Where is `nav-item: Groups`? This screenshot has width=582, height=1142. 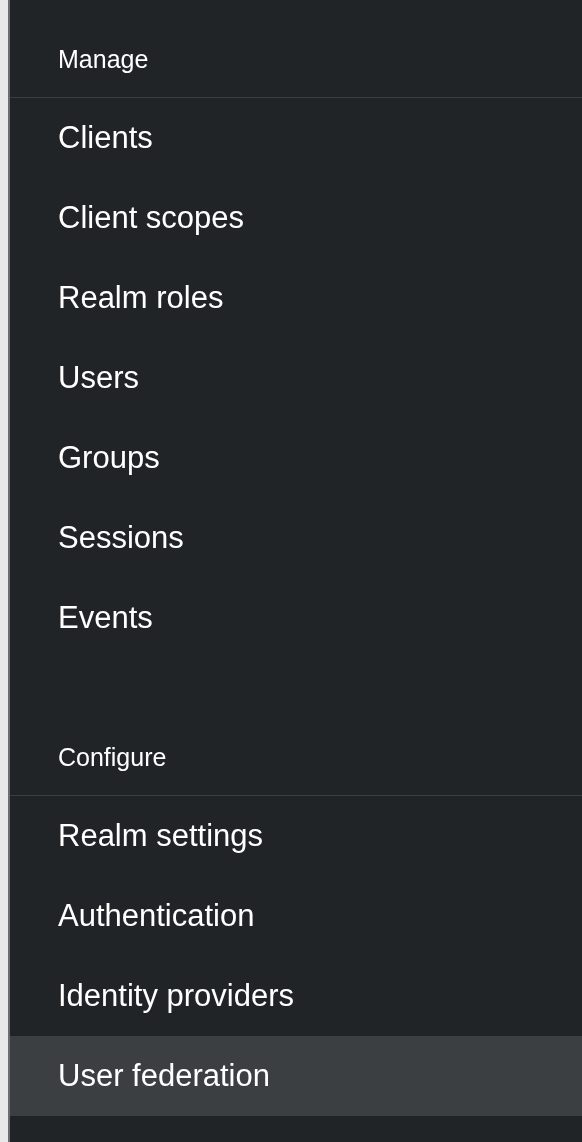 nav-item: Groups is located at coordinates (296, 458).